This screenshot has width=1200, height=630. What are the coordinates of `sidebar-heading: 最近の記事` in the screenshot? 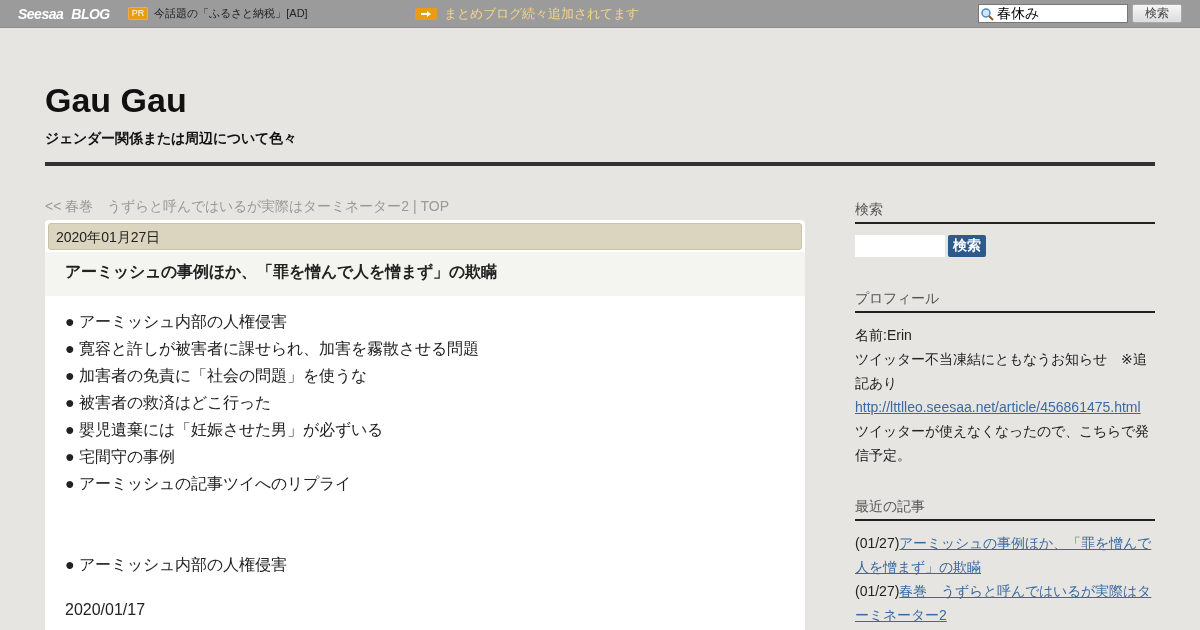 It's located at (1005, 508).